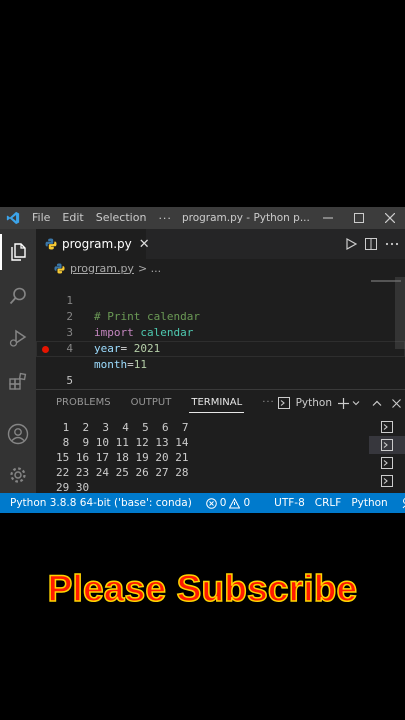 The width and height of the screenshot is (405, 720). I want to click on search-icon, so click(18, 296).